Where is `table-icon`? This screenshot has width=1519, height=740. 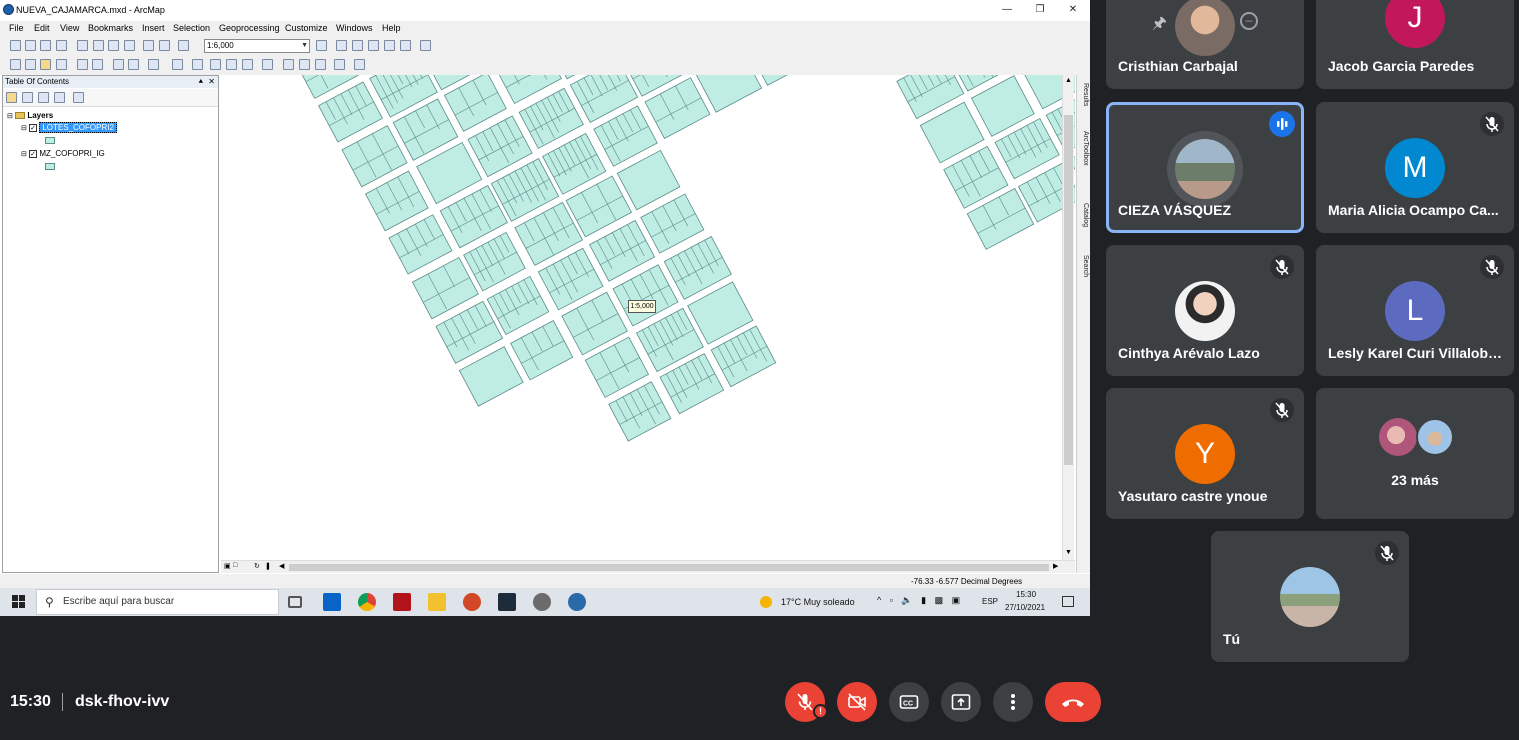
table-icon is located at coordinates (341, 45).